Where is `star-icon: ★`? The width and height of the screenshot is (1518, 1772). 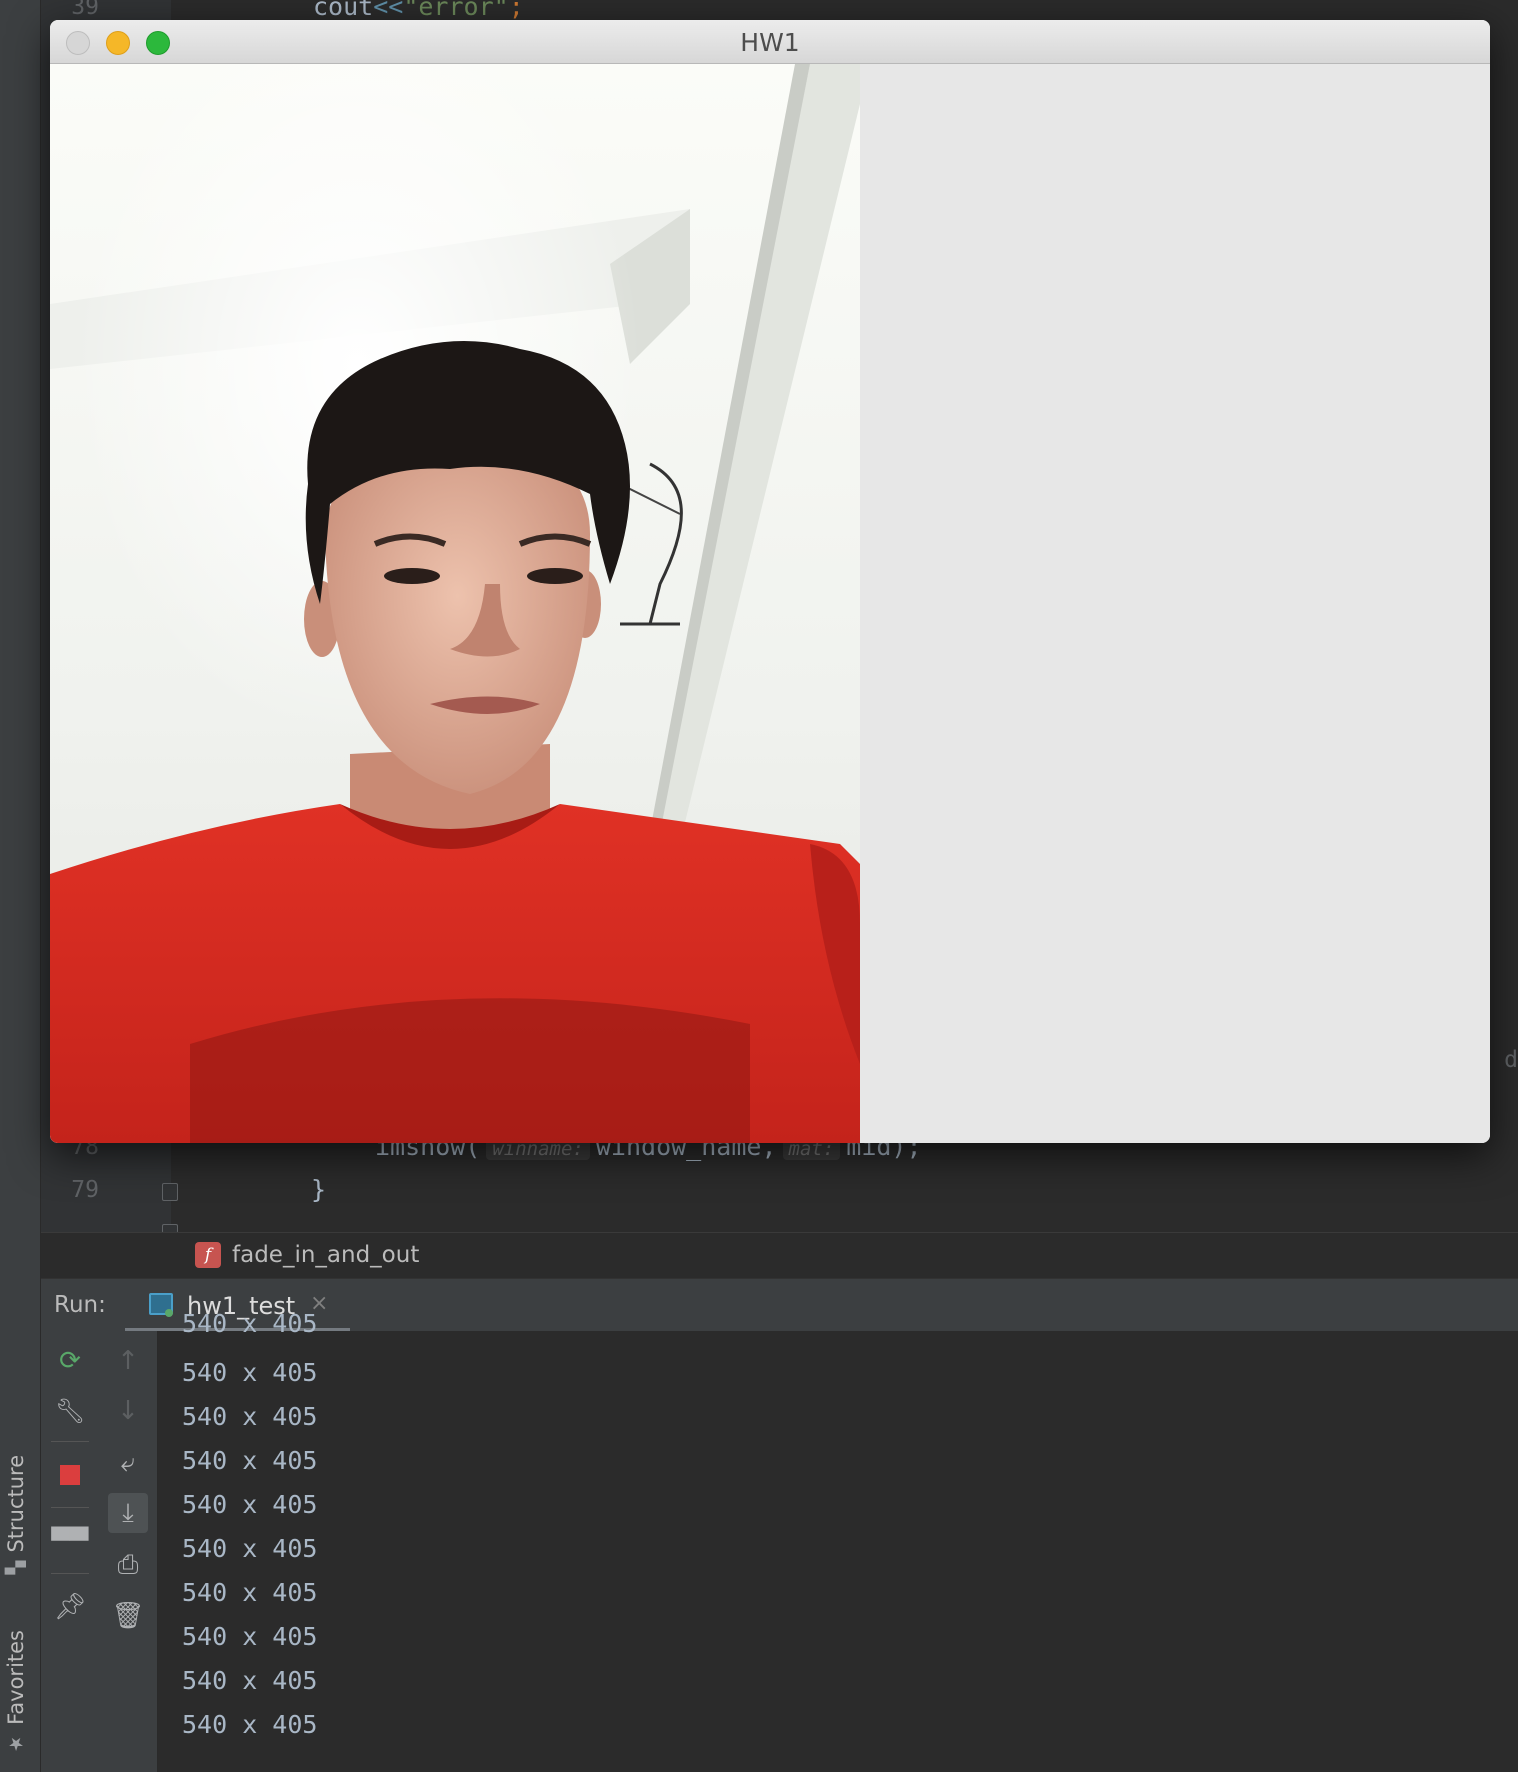
star-icon: ★ is located at coordinates (16, 1743).